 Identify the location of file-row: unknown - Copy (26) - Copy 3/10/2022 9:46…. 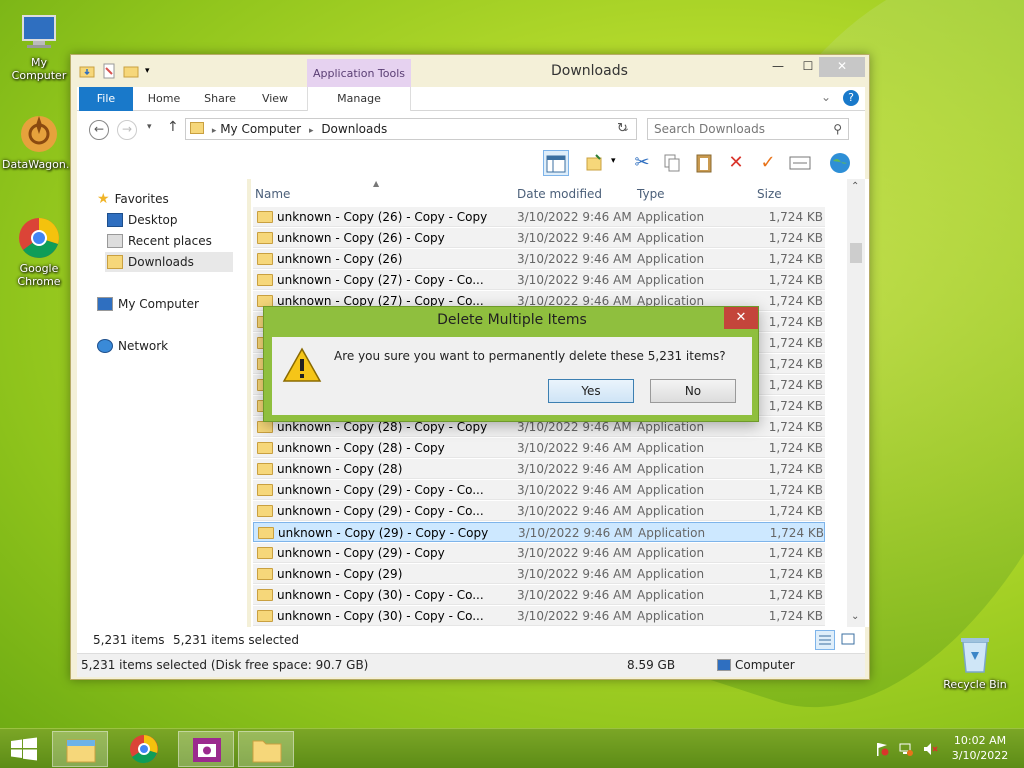
(539, 238).